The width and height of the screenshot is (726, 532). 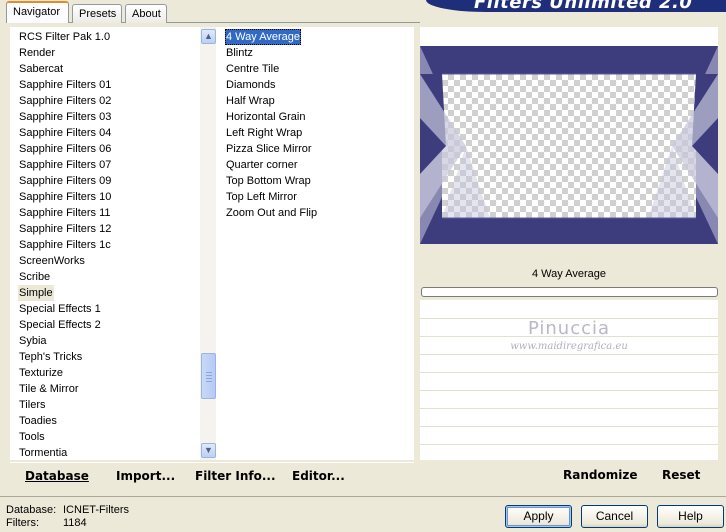 What do you see at coordinates (65, 133) in the screenshot?
I see `category-item: Sapphire Filters 04` at bounding box center [65, 133].